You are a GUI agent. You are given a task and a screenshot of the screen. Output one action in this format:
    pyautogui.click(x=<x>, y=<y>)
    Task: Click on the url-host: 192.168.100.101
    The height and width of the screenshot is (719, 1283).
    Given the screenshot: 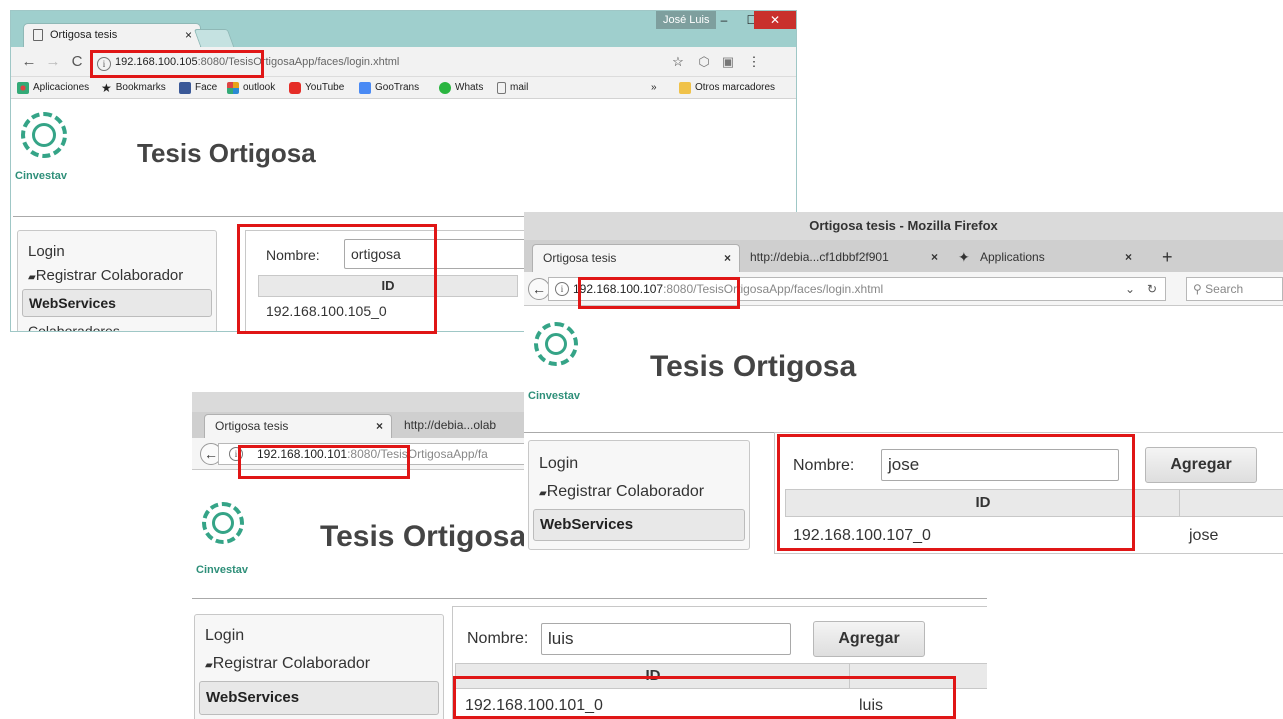 What is the action you would take?
    pyautogui.click(x=302, y=454)
    